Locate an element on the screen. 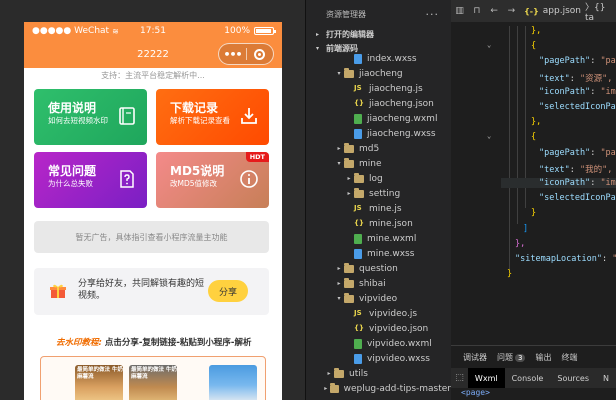 This screenshot has width=616, height=400. tree-item: JS jiaocheng.js is located at coordinates (378, 88).